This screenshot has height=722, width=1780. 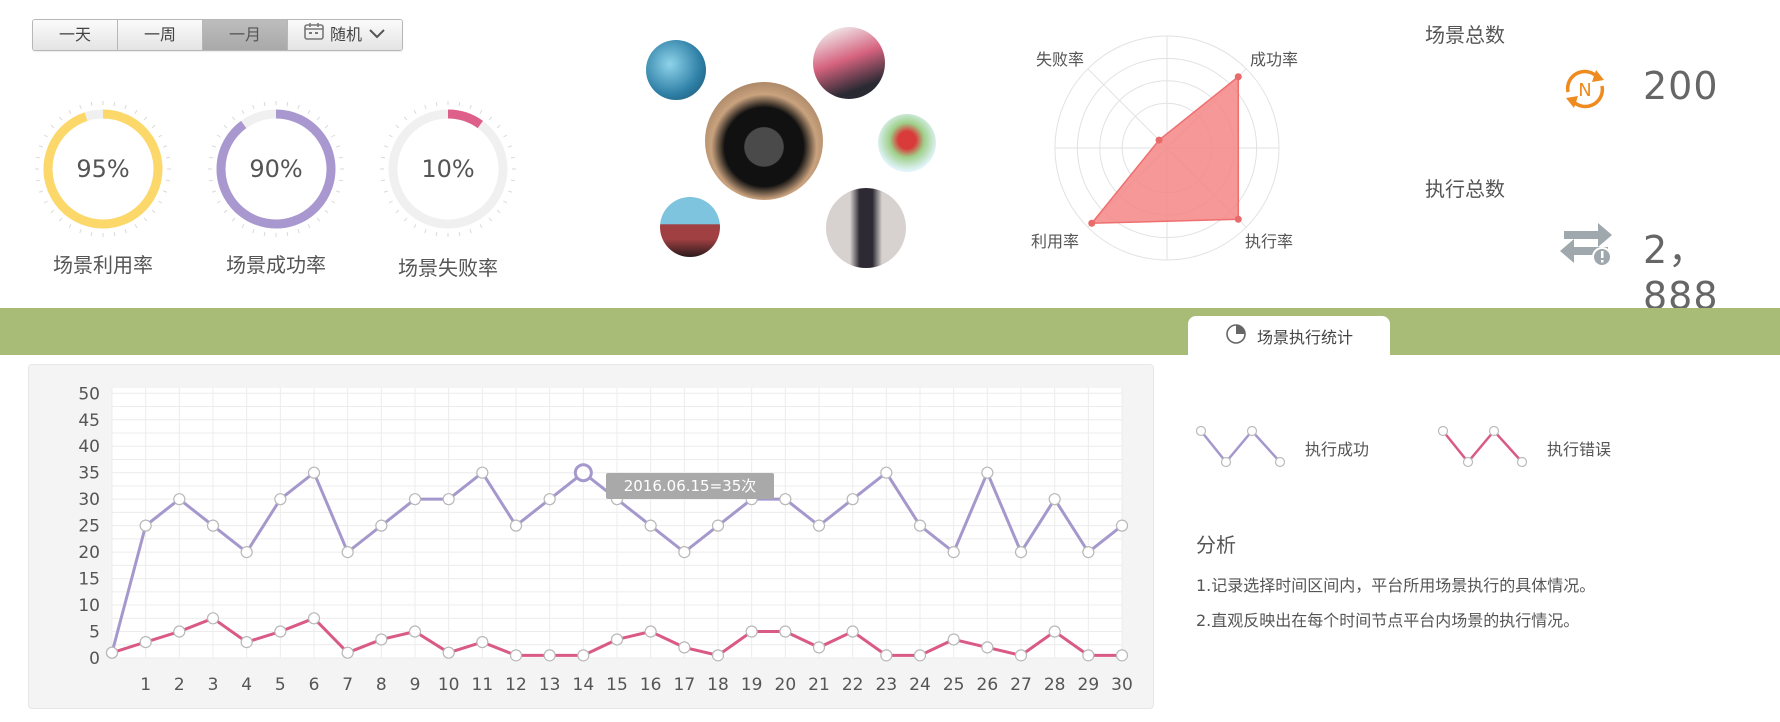 I want to click on x-tick-label: 1, so click(x=145, y=685).